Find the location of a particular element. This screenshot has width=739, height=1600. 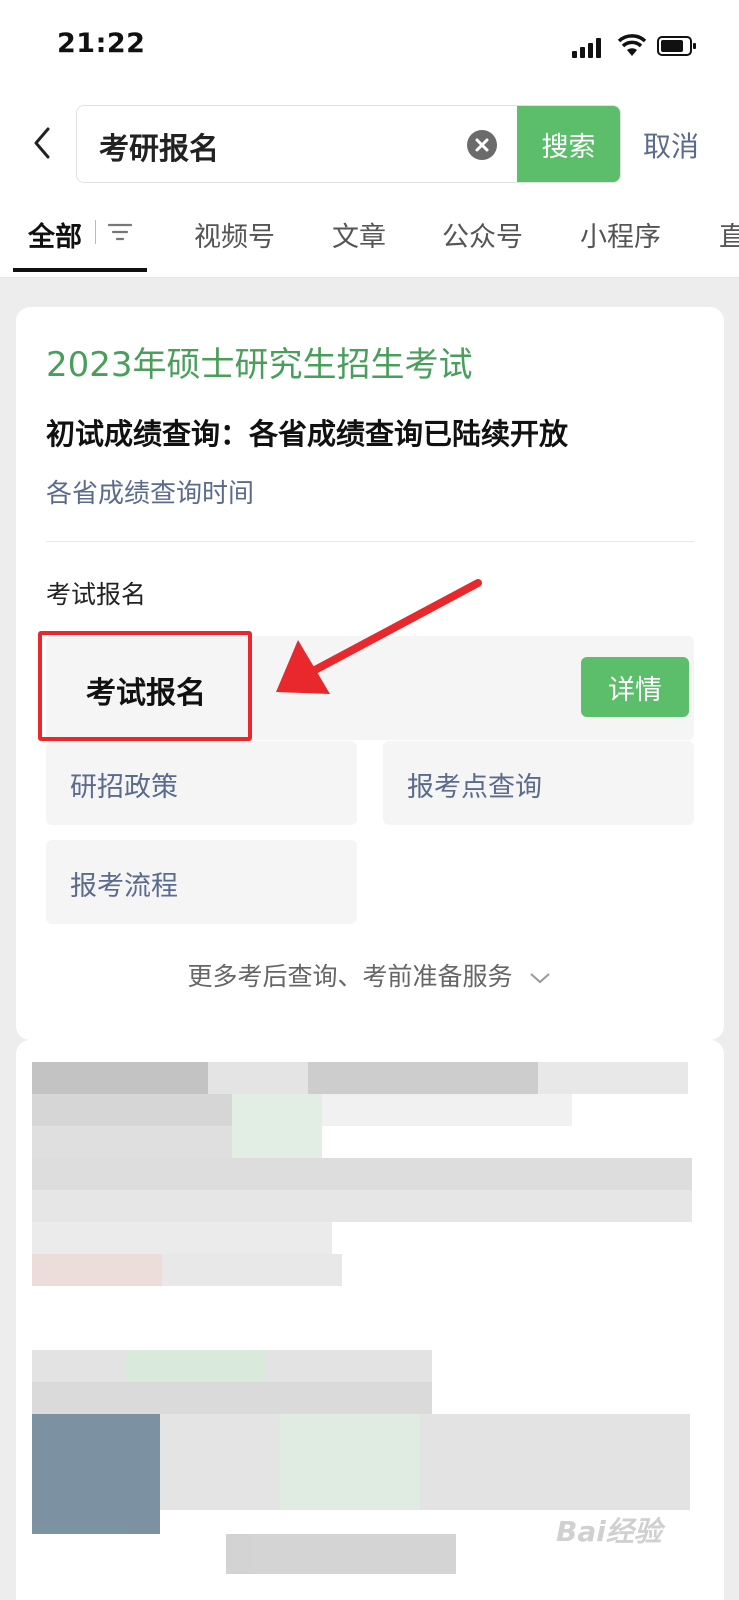

card-title: 2023年硕士研究生招生考试 is located at coordinates (259, 361).